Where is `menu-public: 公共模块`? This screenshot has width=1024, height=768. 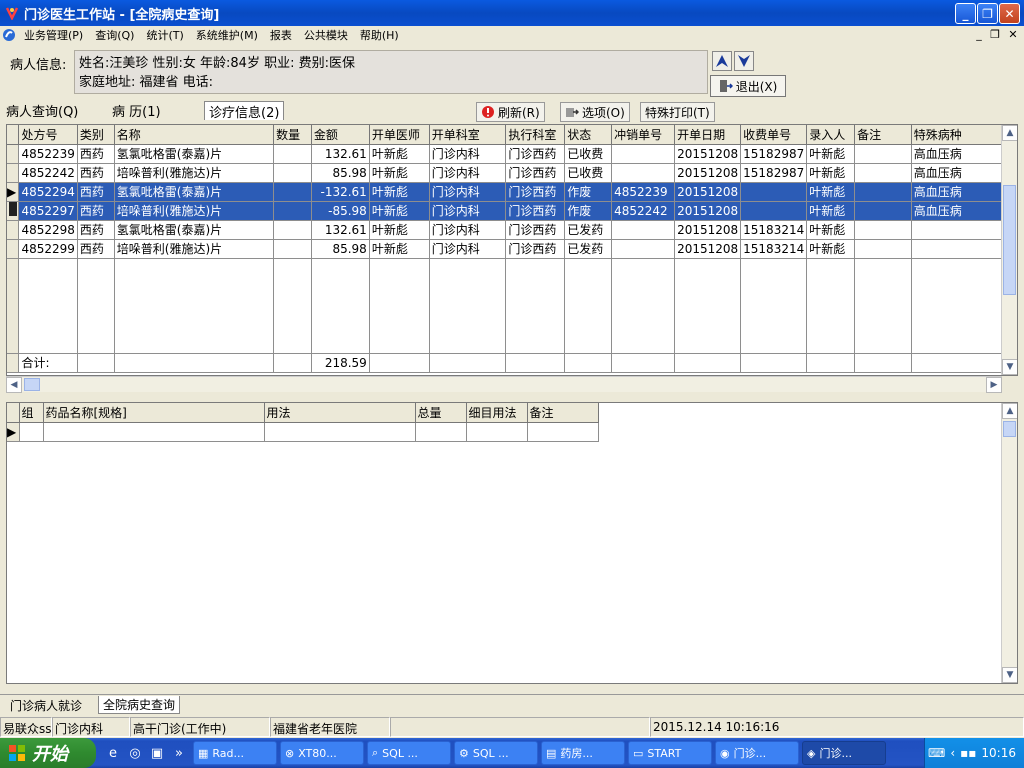 menu-public: 公共模块 is located at coordinates (326, 35).